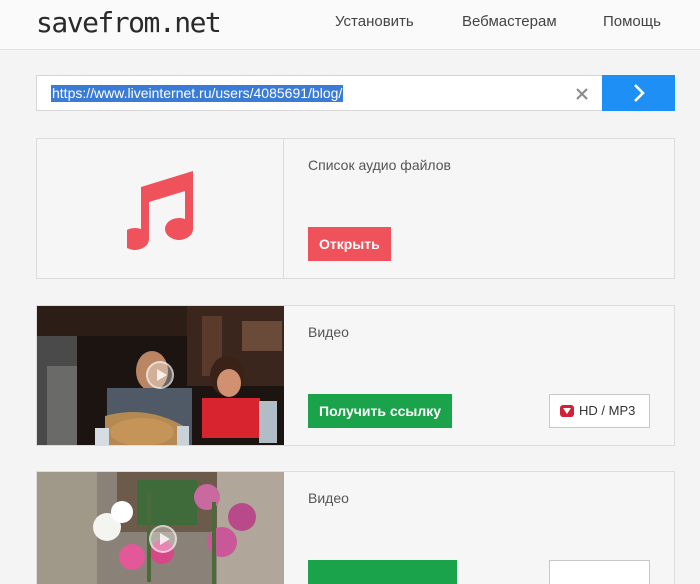 The width and height of the screenshot is (700, 584). Describe the element at coordinates (380, 411) in the screenshot. I see `get-link-button: Получить ссылку` at that location.